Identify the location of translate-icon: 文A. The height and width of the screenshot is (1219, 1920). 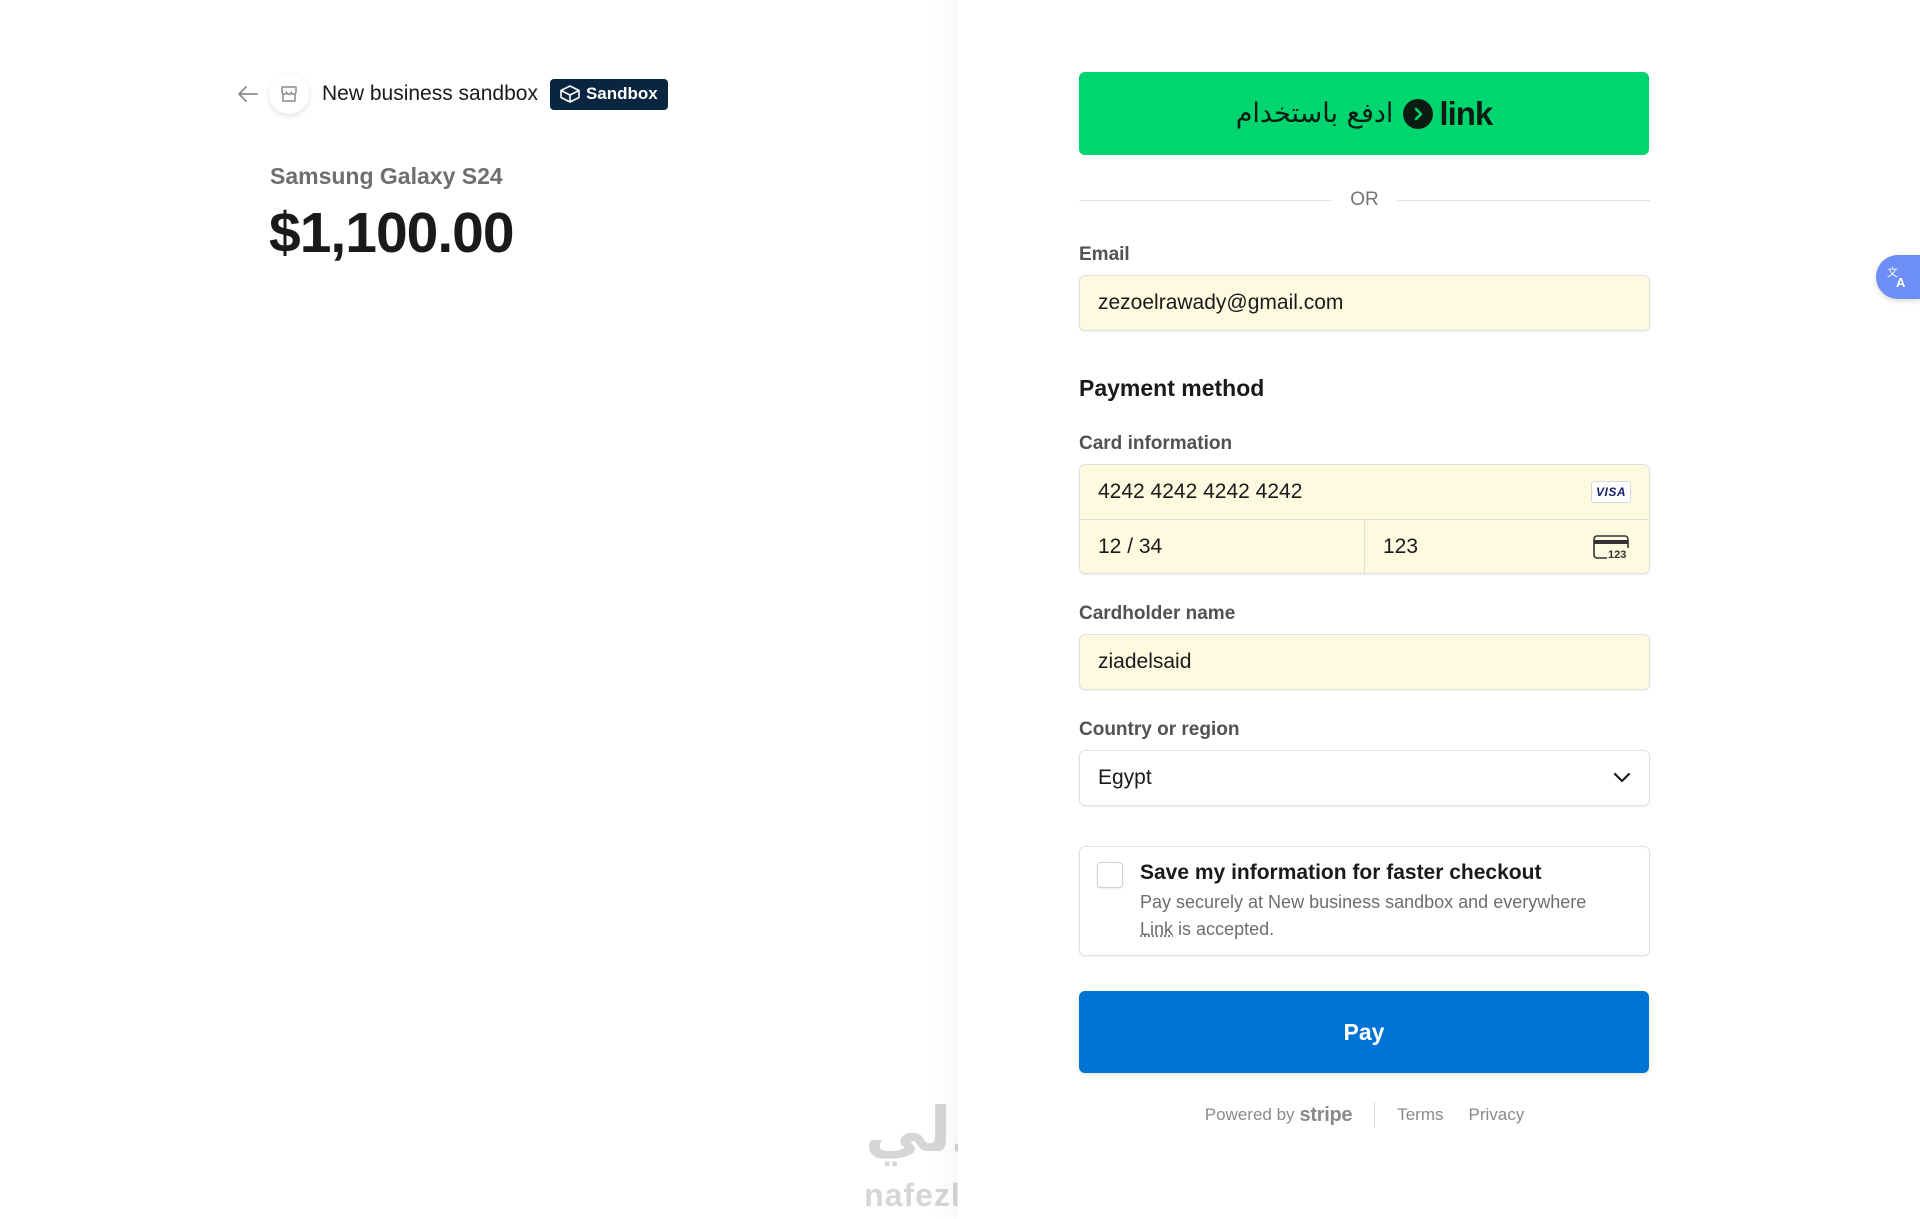
(1898, 277).